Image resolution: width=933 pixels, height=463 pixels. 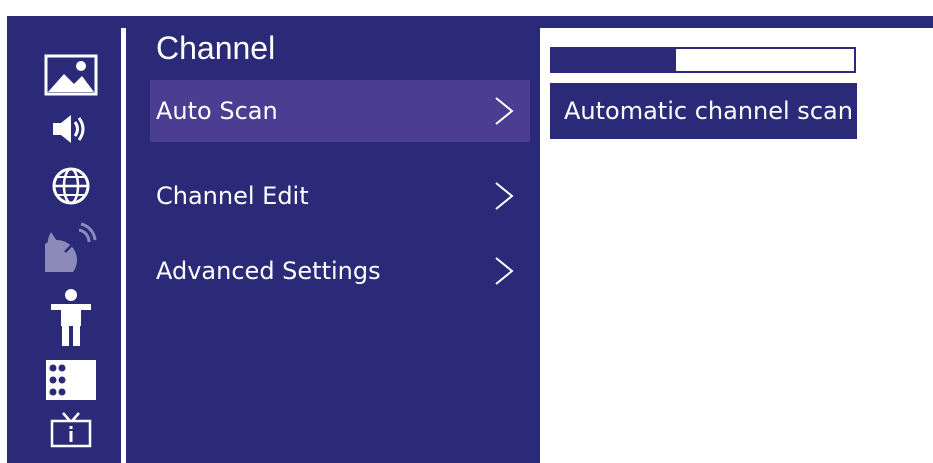 I want to click on menu-title: Channel, so click(x=216, y=48).